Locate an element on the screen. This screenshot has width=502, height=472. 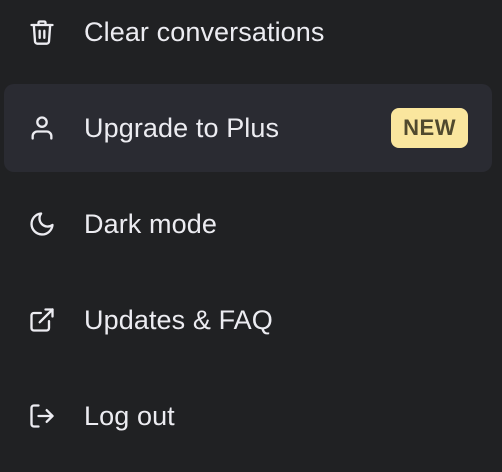
menu-item-label: Dark mode is located at coordinates (150, 223).